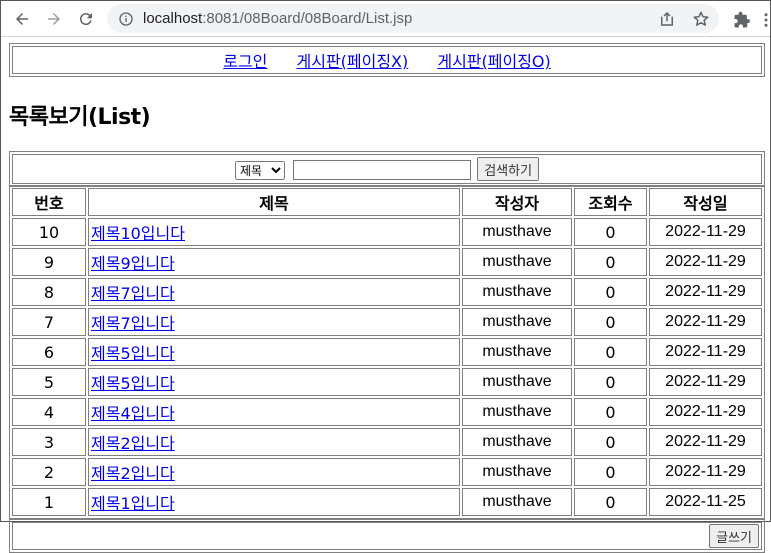  I want to click on table-row: 6 제목5입니다 musthave 0 2022-11-29, so click(387, 352).